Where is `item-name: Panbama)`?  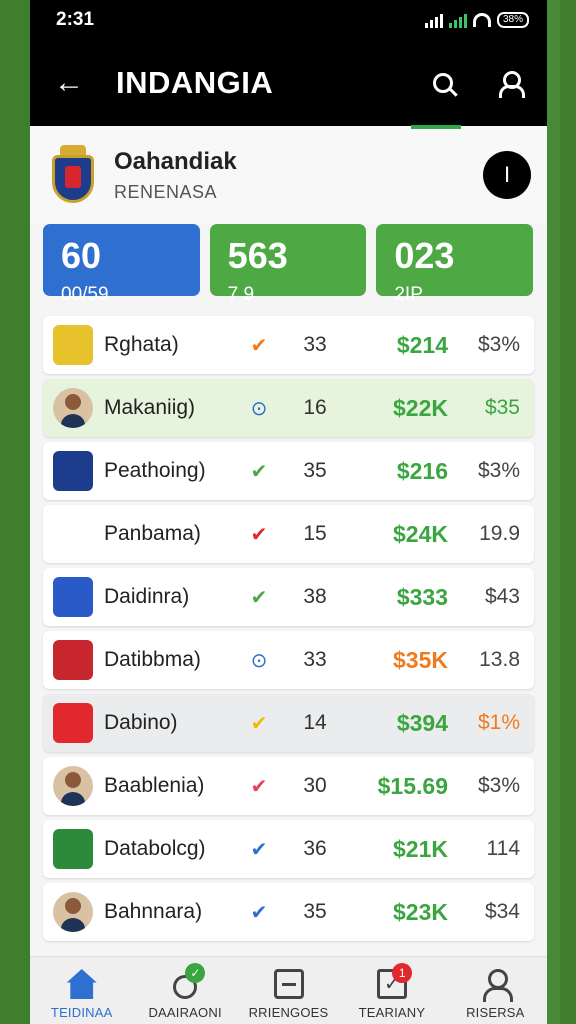
item-name: Panbama) is located at coordinates (152, 533).